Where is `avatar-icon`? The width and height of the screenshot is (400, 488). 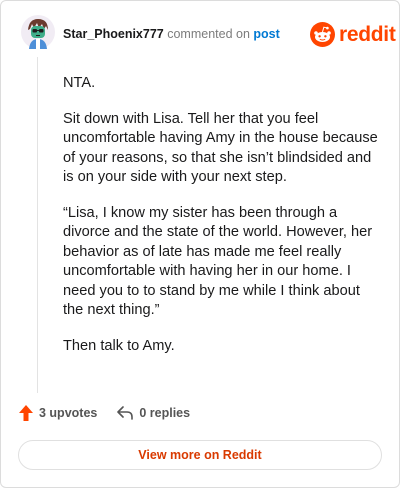 avatar-icon is located at coordinates (38, 32).